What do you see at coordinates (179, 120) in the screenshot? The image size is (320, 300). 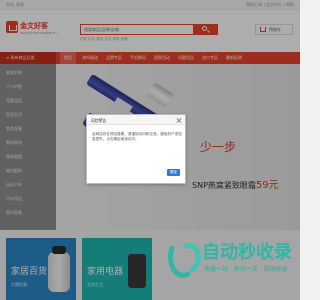 I see `close-icon` at bounding box center [179, 120].